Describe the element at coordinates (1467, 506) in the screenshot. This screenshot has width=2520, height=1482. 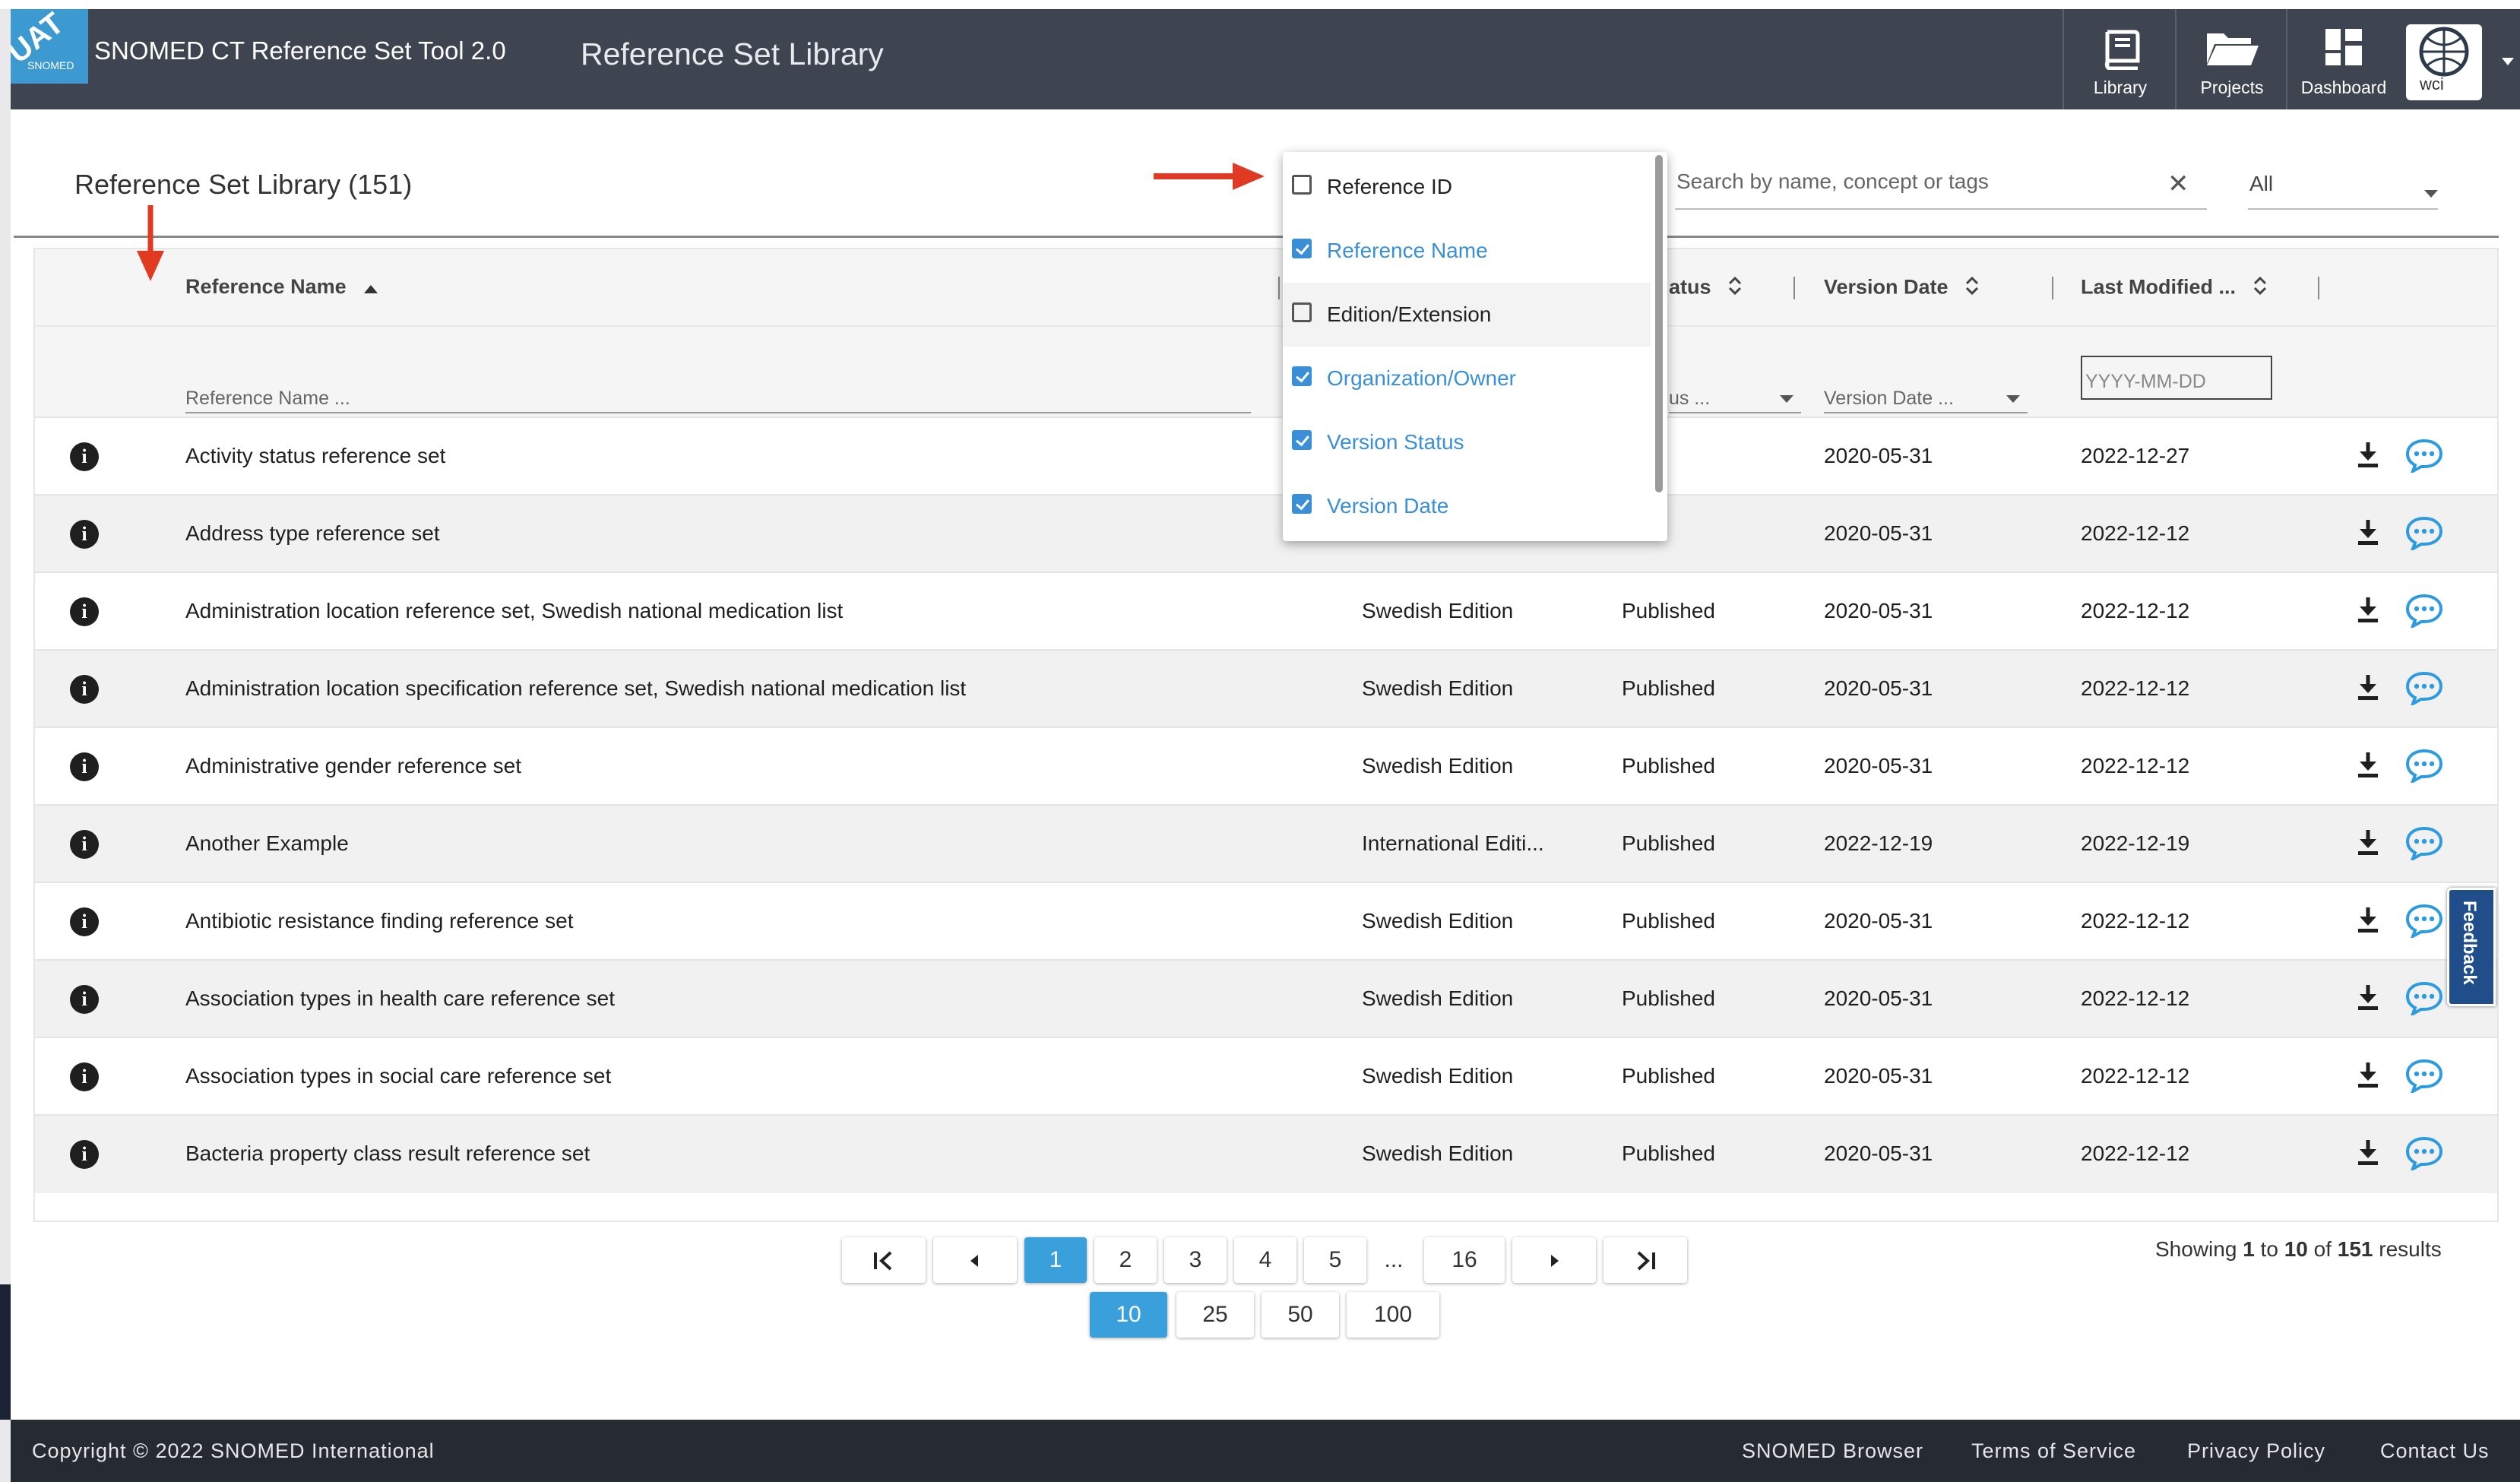
I see `column-option: Version Date` at that location.